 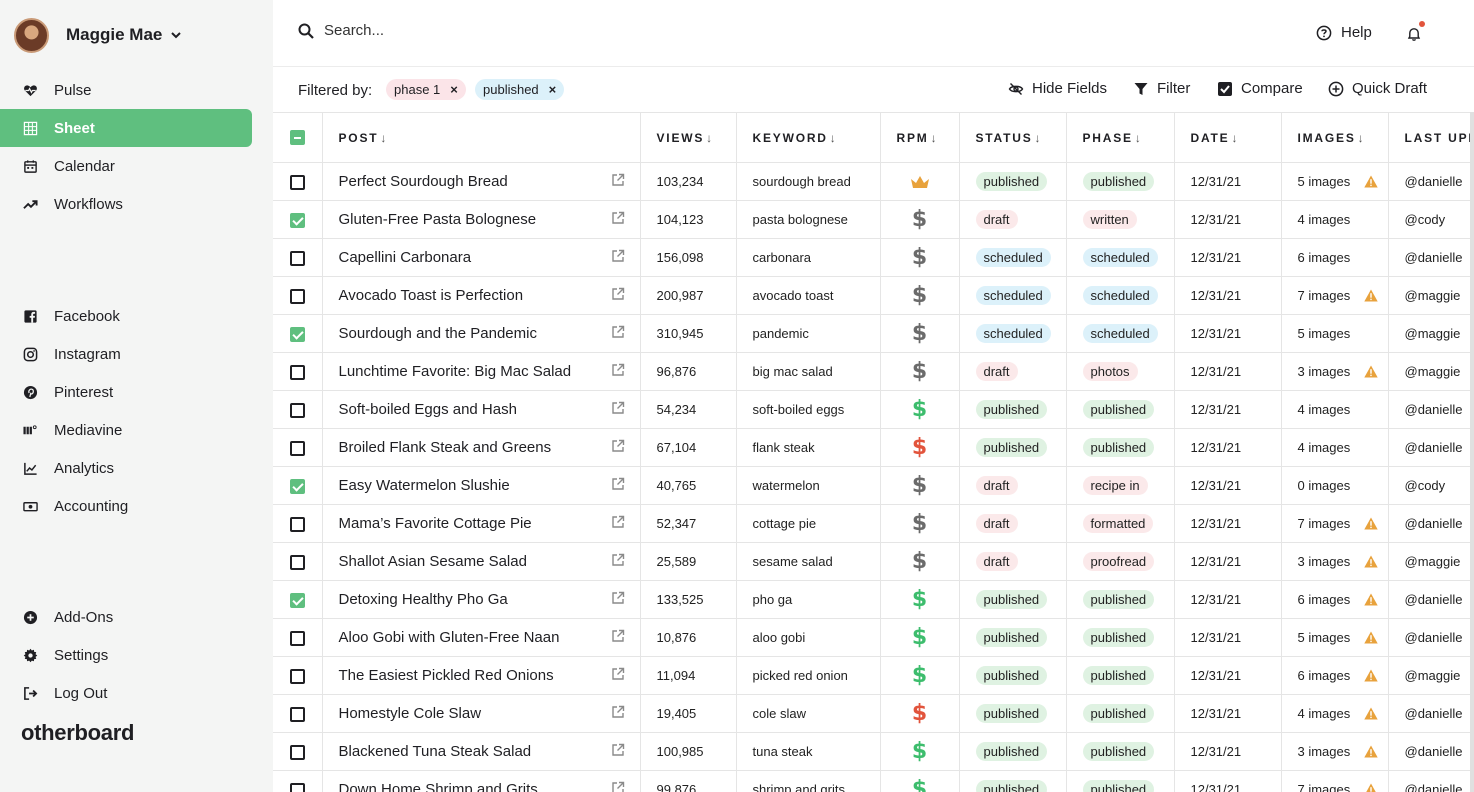 I want to click on column-header-keyword: KEYWORD ↓, so click(x=808, y=137).